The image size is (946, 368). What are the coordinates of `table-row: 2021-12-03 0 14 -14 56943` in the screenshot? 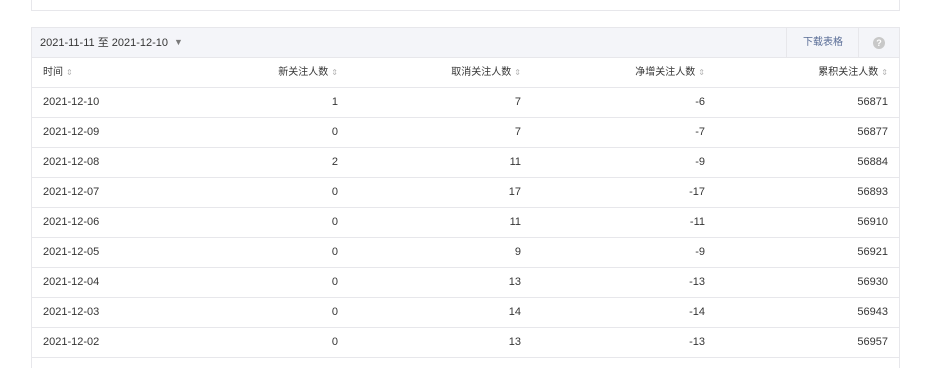 It's located at (465, 313).